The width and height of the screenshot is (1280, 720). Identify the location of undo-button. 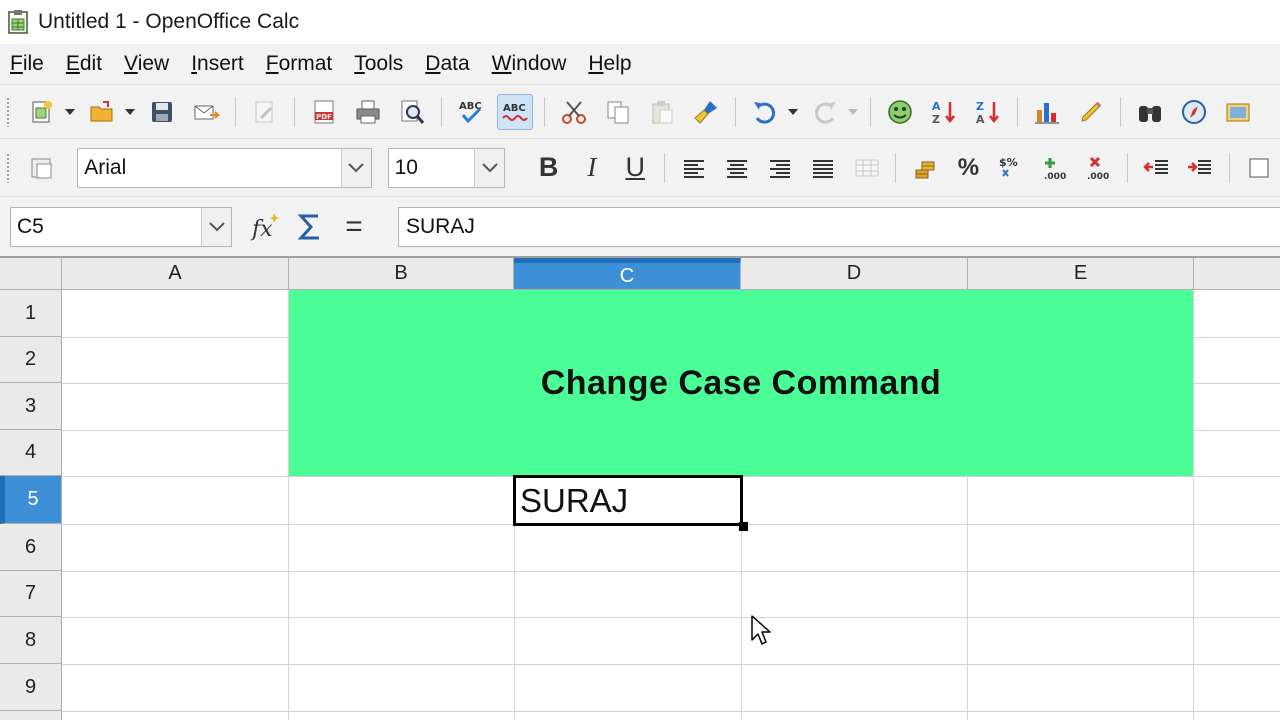
(765, 112).